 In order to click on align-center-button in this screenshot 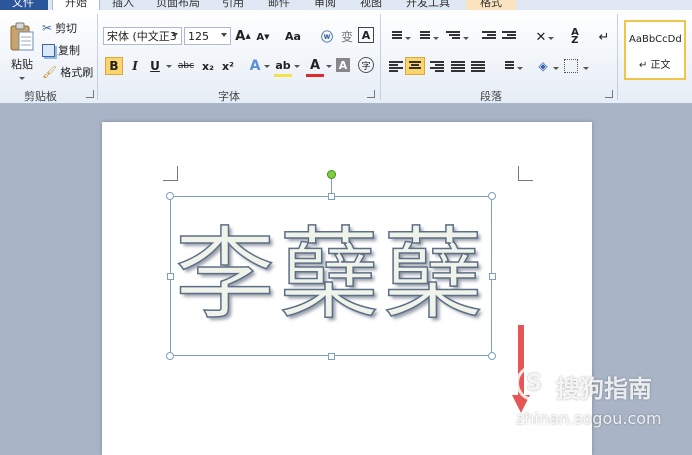, I will do `click(415, 66)`.